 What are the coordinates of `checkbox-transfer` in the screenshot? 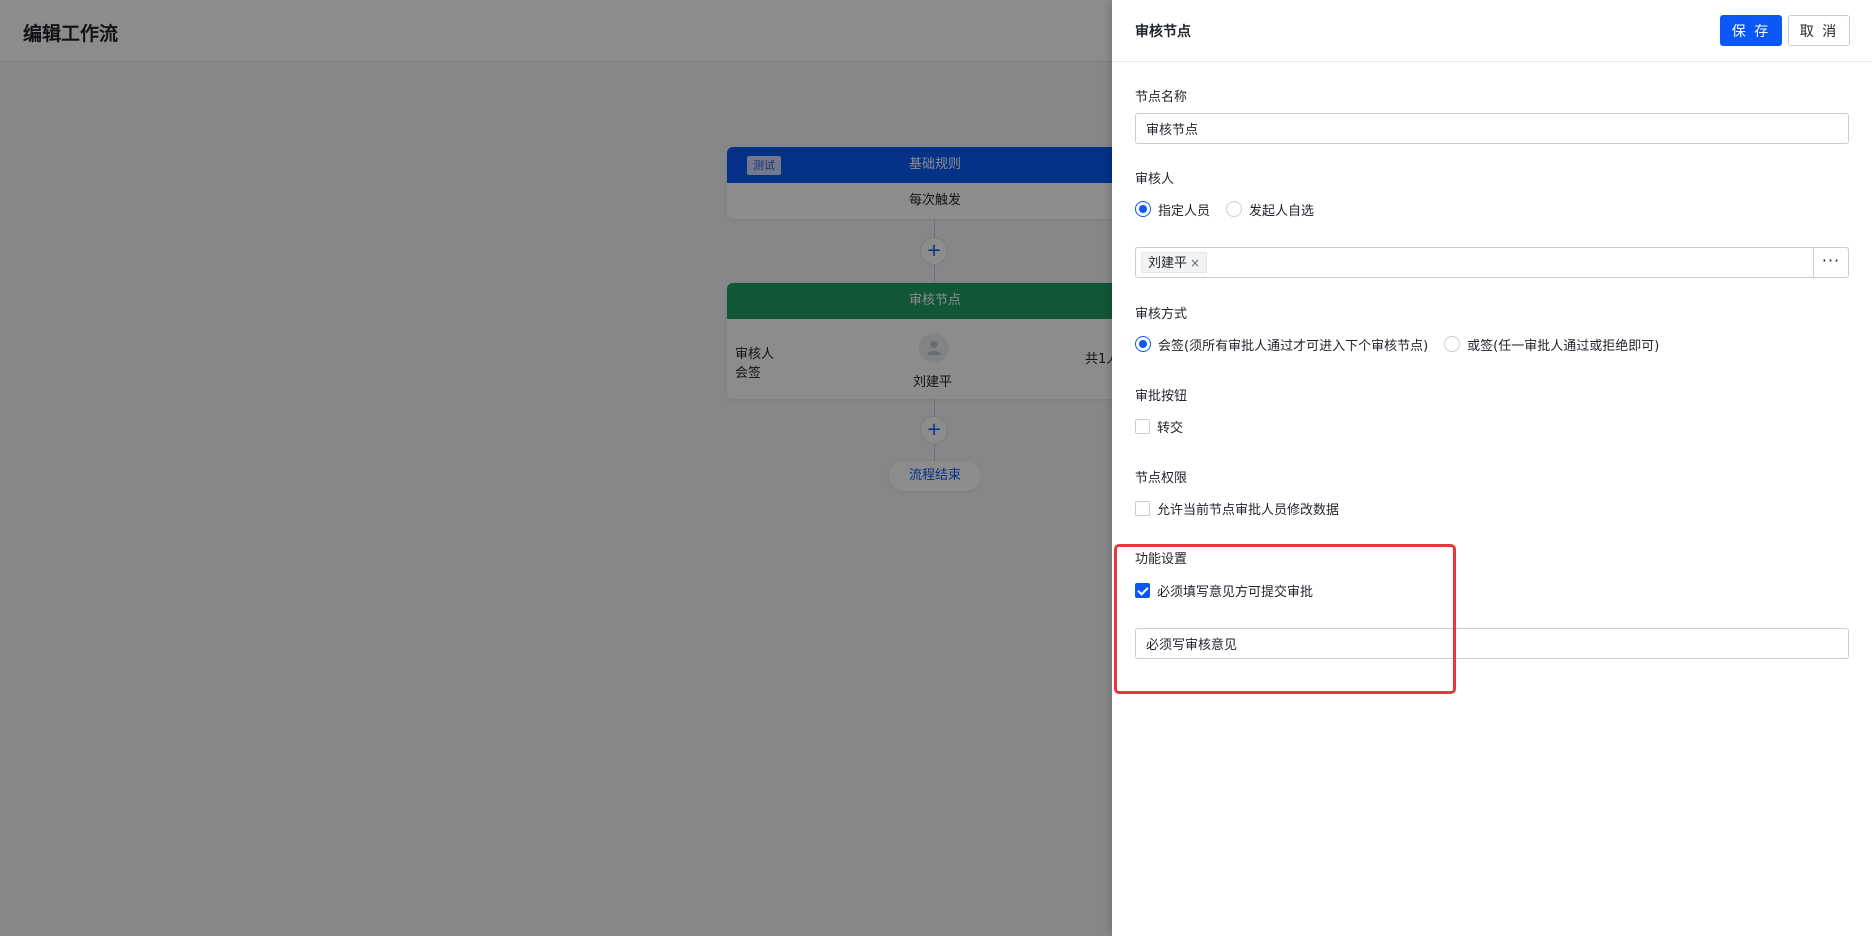 It's located at (1142, 426).